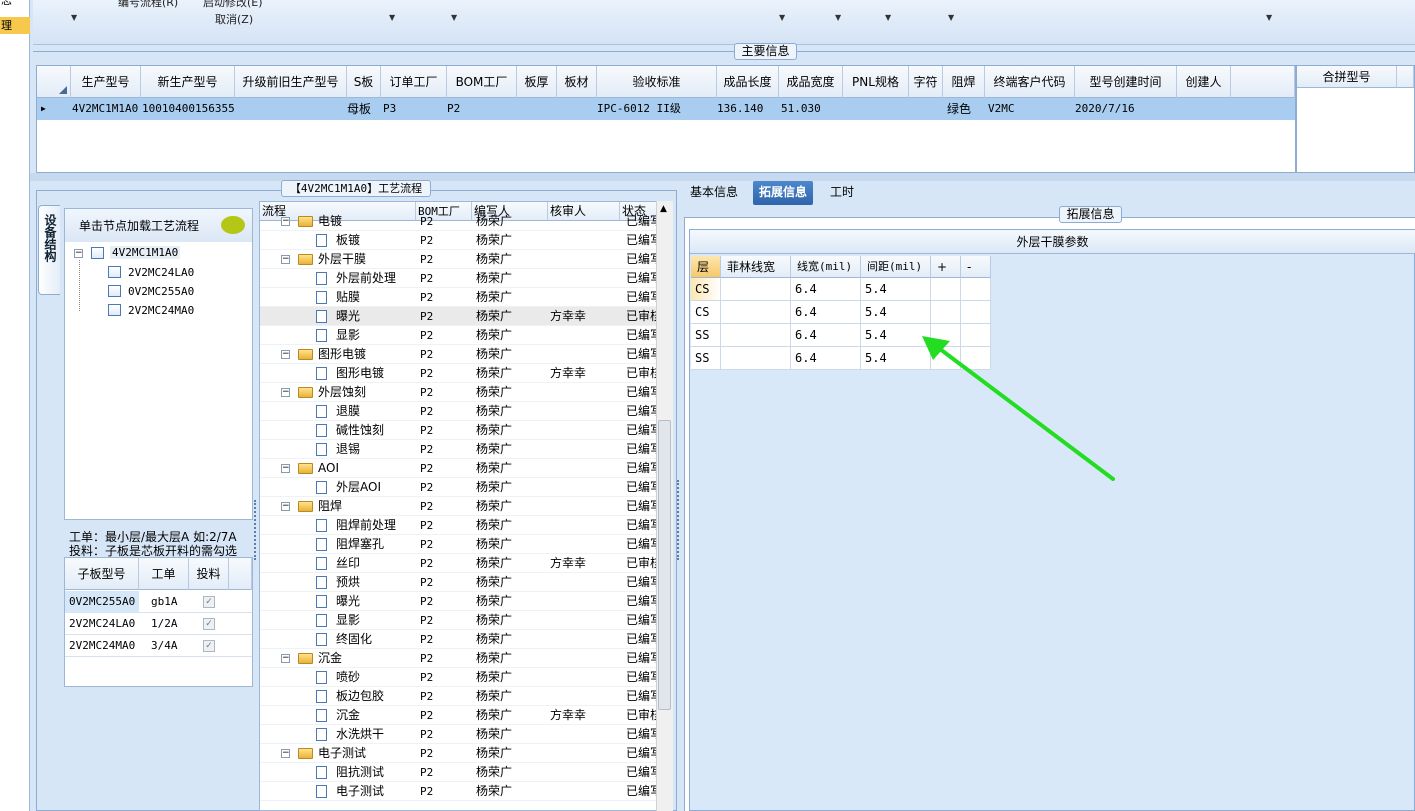 This screenshot has height=811, width=1415. What do you see at coordinates (460, 544) in the screenshot?
I see `process-row: 阻焊塞孔 P2 杨荣广 已编写` at bounding box center [460, 544].